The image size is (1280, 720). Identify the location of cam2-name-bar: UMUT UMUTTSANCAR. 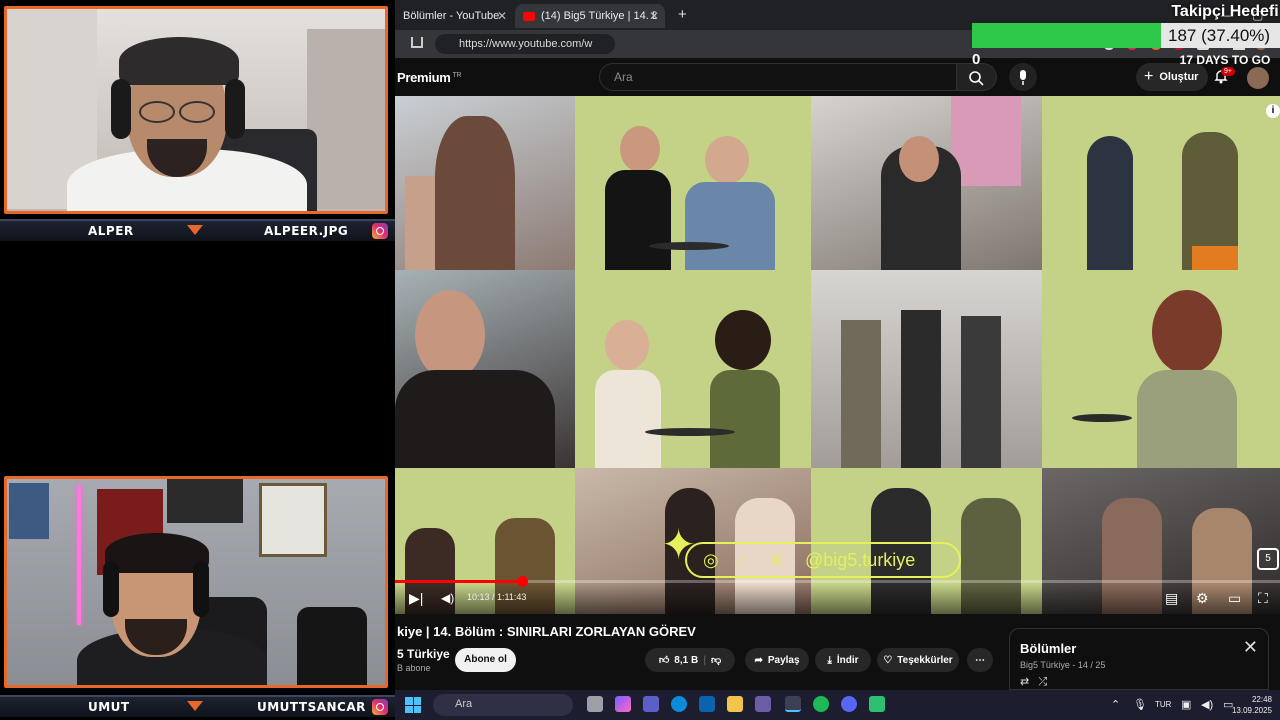
(197, 706).